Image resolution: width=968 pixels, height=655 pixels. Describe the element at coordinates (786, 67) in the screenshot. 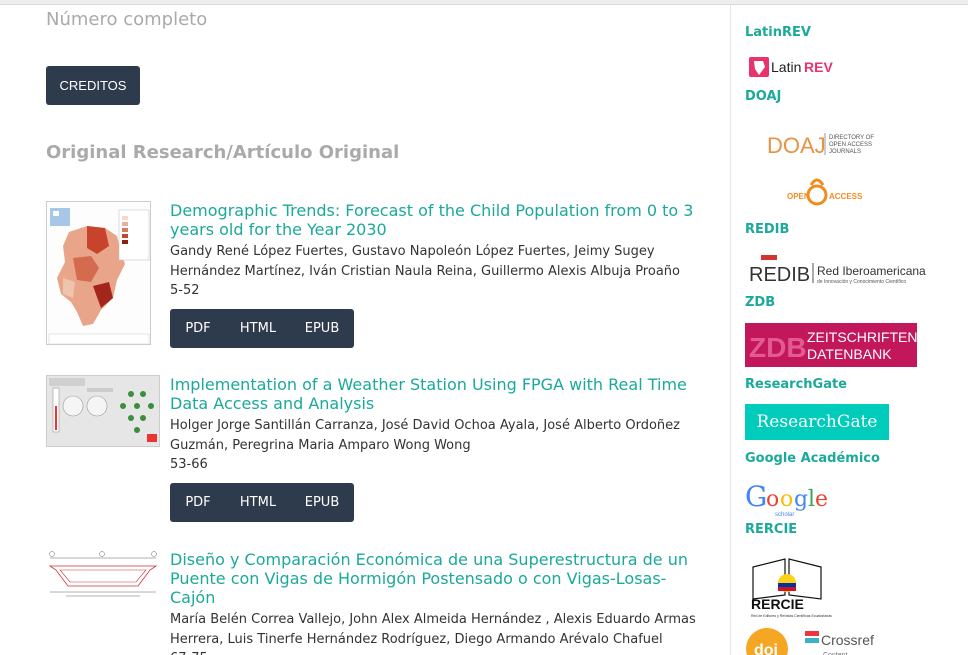

I see `svg-text: Latin` at that location.